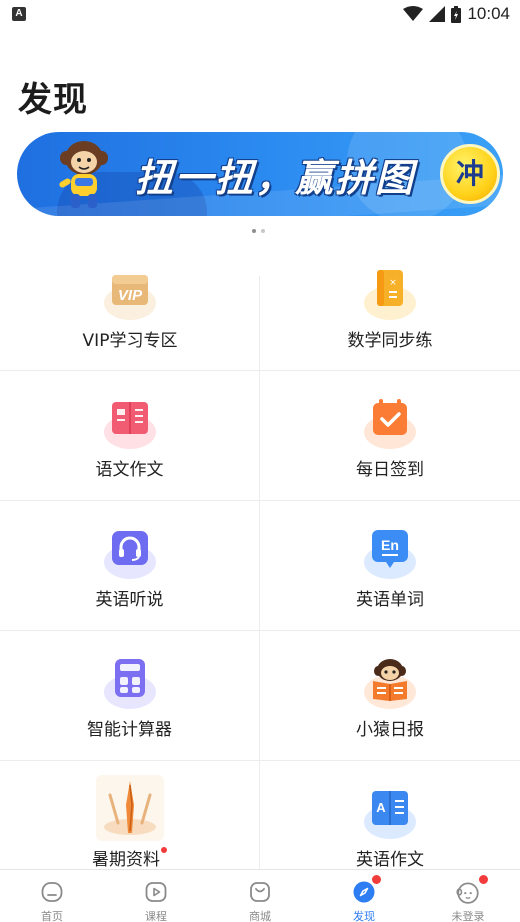 The width and height of the screenshot is (520, 922). I want to click on feature-math-practice: × 数学同步练, so click(390, 306).